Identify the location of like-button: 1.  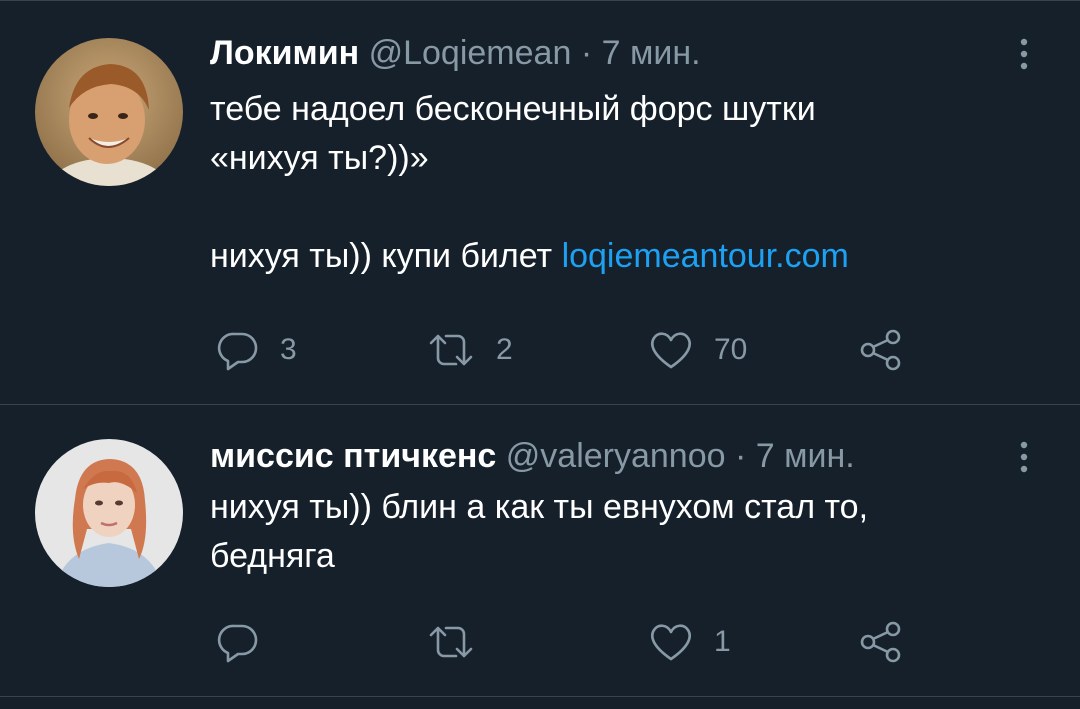
(689, 642).